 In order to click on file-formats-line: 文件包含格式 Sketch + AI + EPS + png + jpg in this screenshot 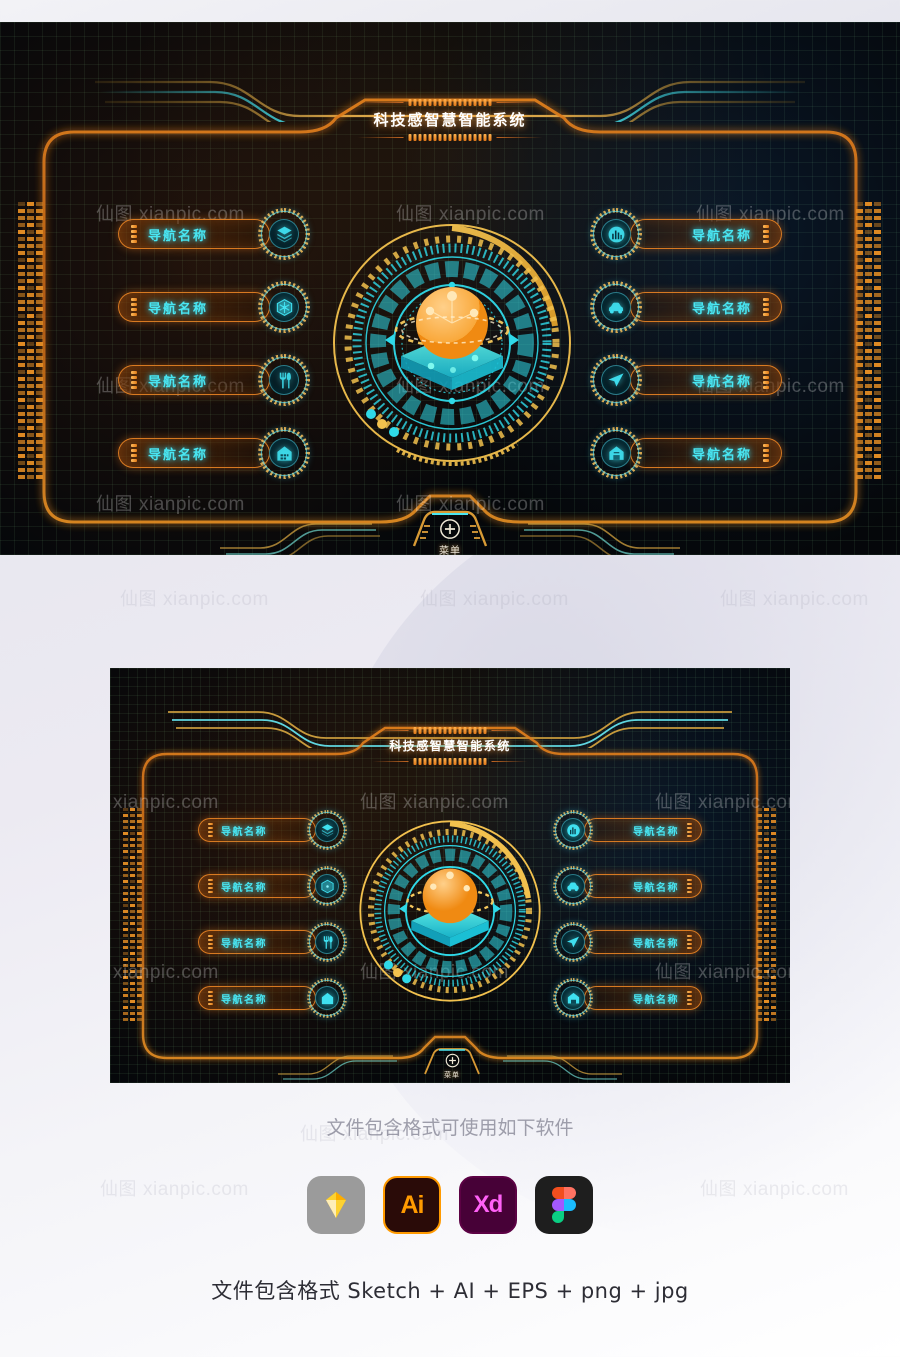, I will do `click(450, 1291)`.